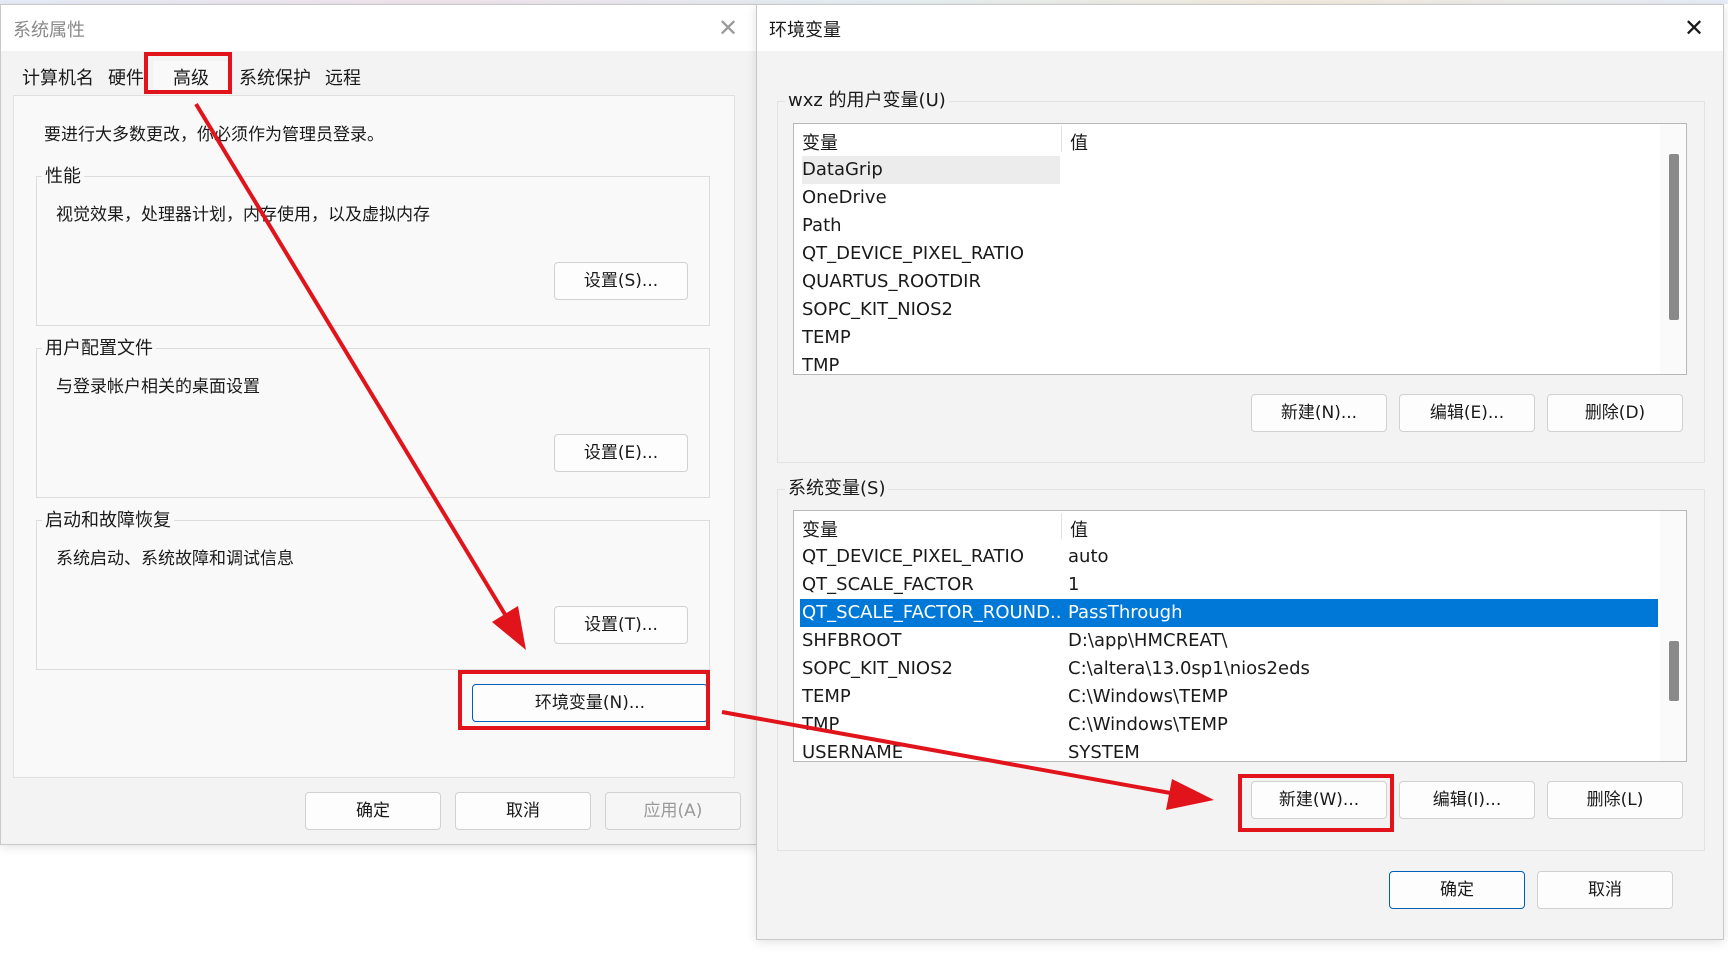 Image resolution: width=1728 pixels, height=978 pixels. Describe the element at coordinates (351, 360) in the screenshot. I see `arrow-tab-to-env-button` at that location.